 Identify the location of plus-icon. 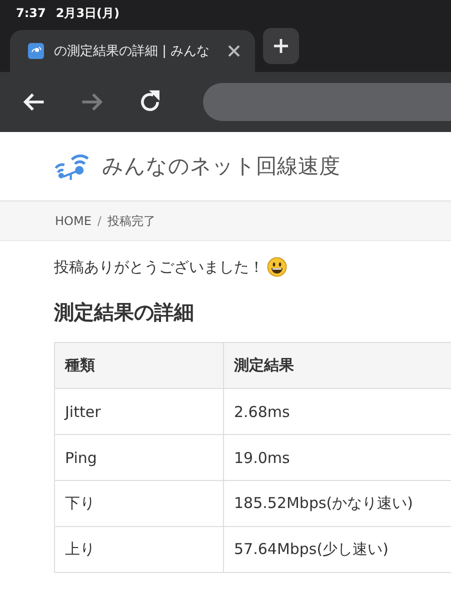
(281, 46).